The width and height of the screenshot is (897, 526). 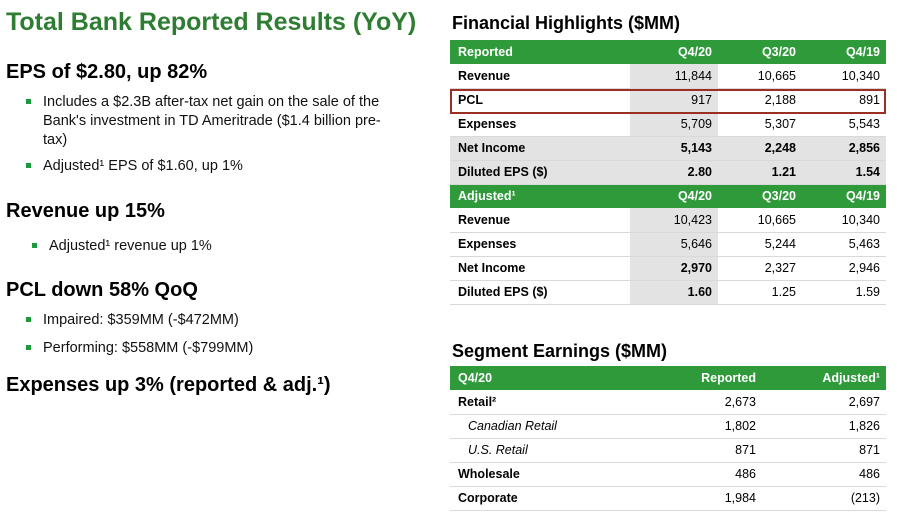 What do you see at coordinates (760, 124) in the screenshot?
I see `table-cell: 5,307` at bounding box center [760, 124].